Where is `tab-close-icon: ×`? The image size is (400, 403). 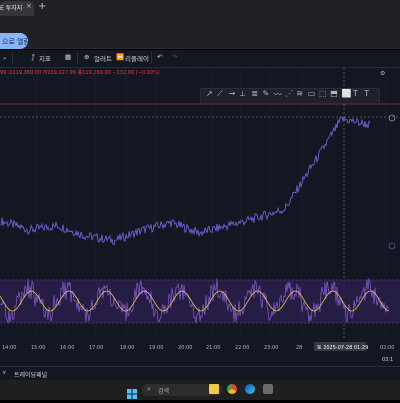
tab-close-icon: × is located at coordinates (29, 6).